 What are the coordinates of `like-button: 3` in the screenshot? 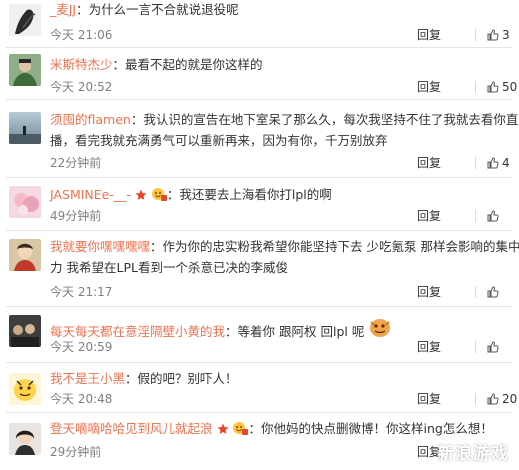 It's located at (498, 35).